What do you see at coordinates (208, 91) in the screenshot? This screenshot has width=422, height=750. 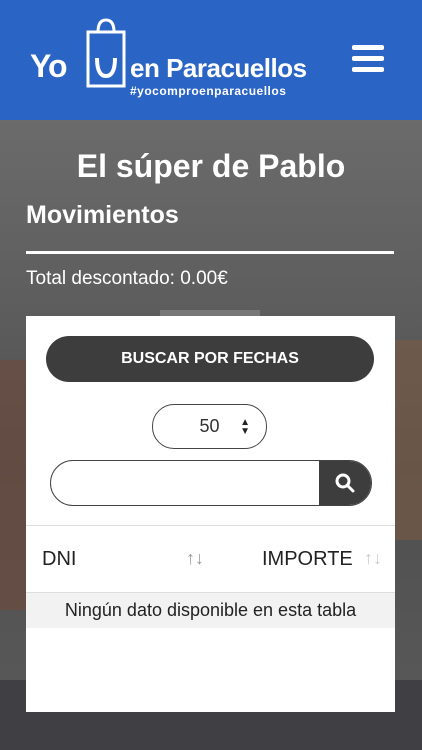 I see `logo-hashtag: #yocomproenparacuellos` at bounding box center [208, 91].